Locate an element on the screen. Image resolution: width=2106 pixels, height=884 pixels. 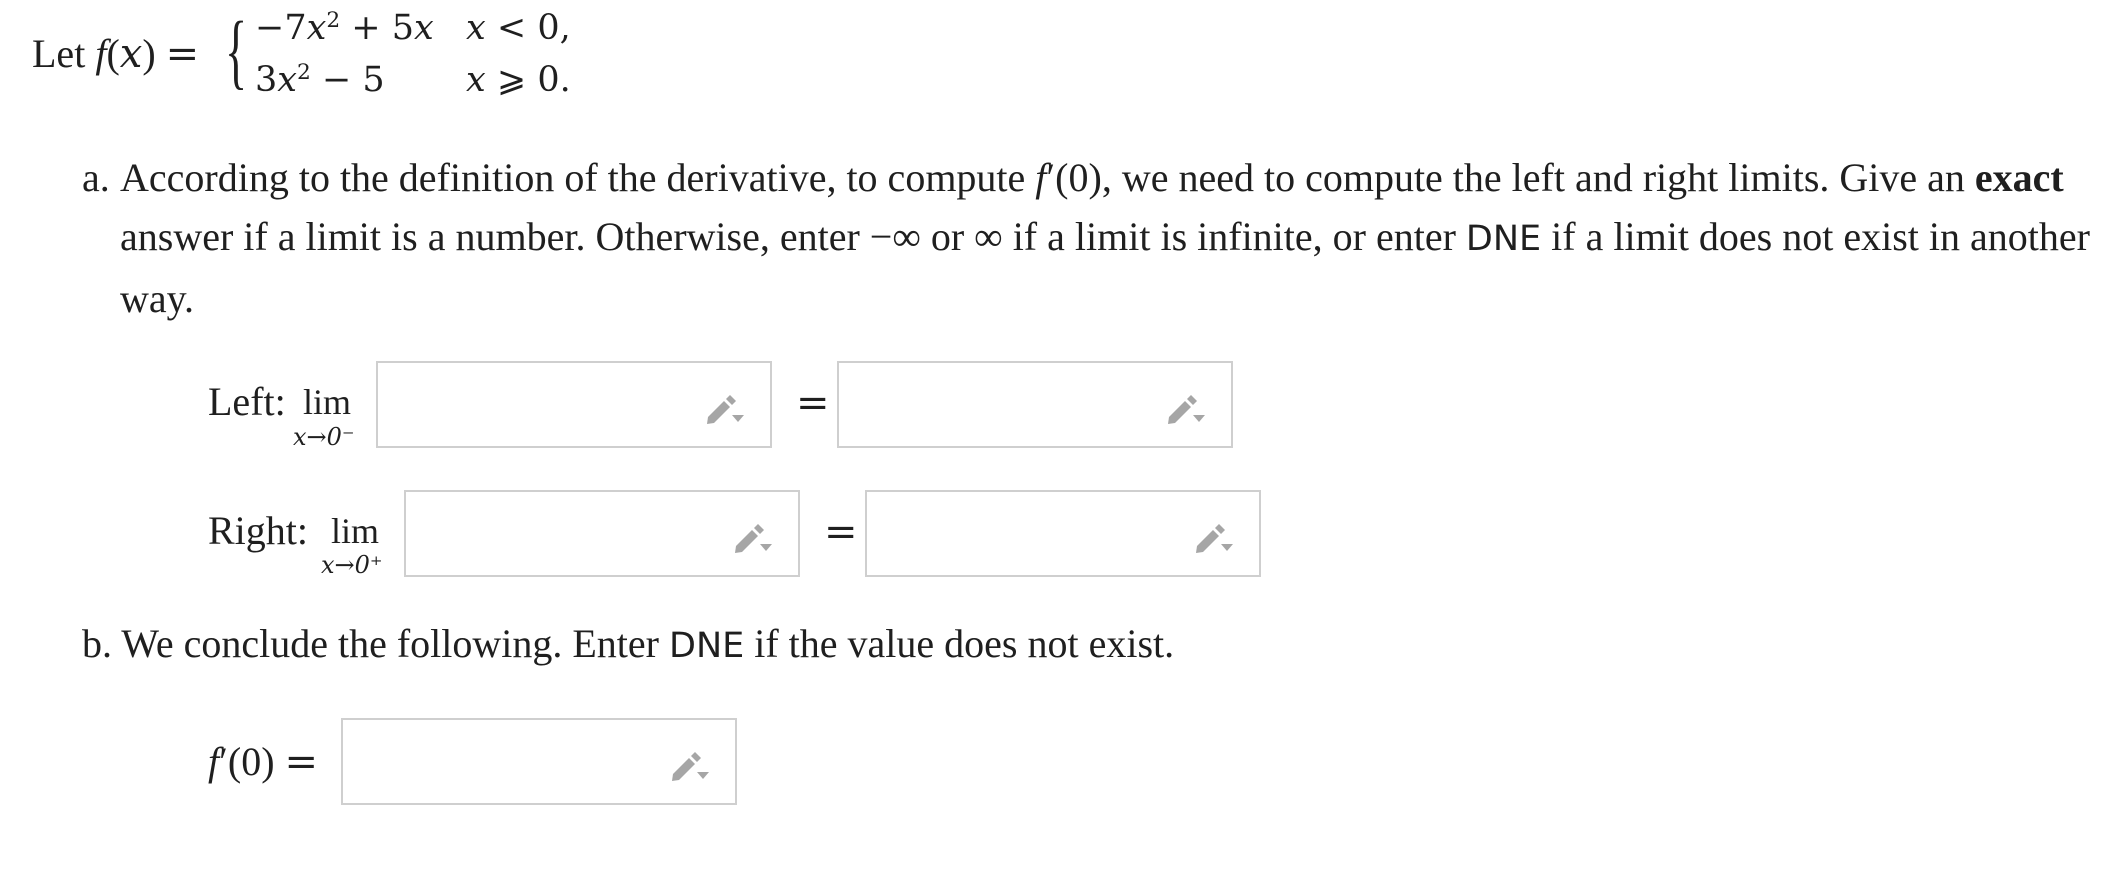
left-label: Left: is located at coordinates (247, 401).